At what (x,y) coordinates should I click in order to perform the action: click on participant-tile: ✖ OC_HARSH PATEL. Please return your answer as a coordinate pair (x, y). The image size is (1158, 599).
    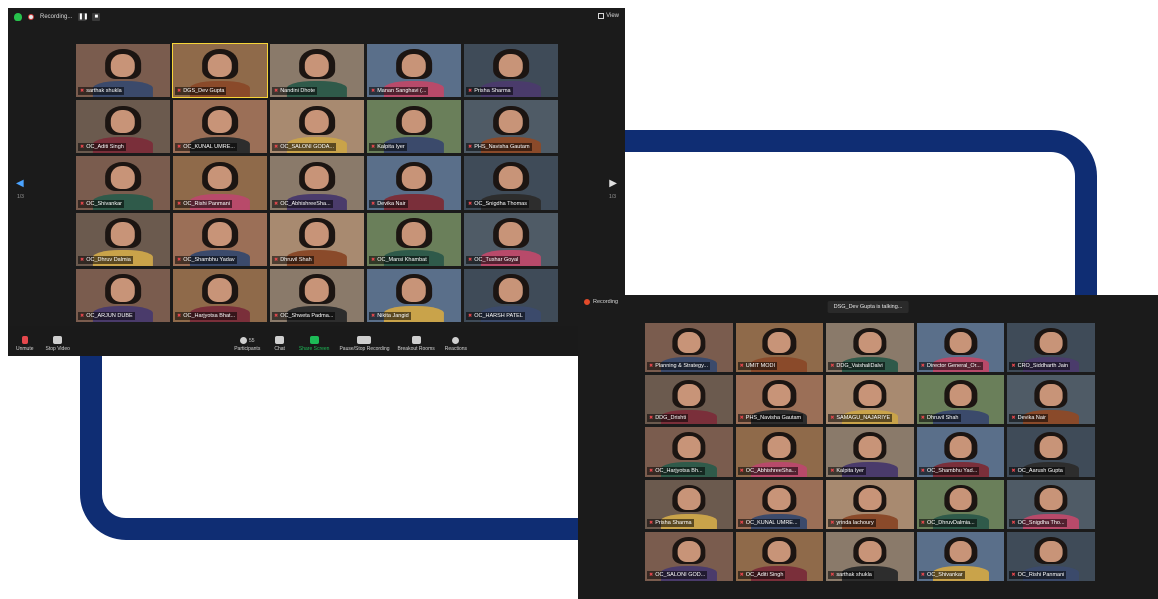
    Looking at the image, I should click on (511, 295).